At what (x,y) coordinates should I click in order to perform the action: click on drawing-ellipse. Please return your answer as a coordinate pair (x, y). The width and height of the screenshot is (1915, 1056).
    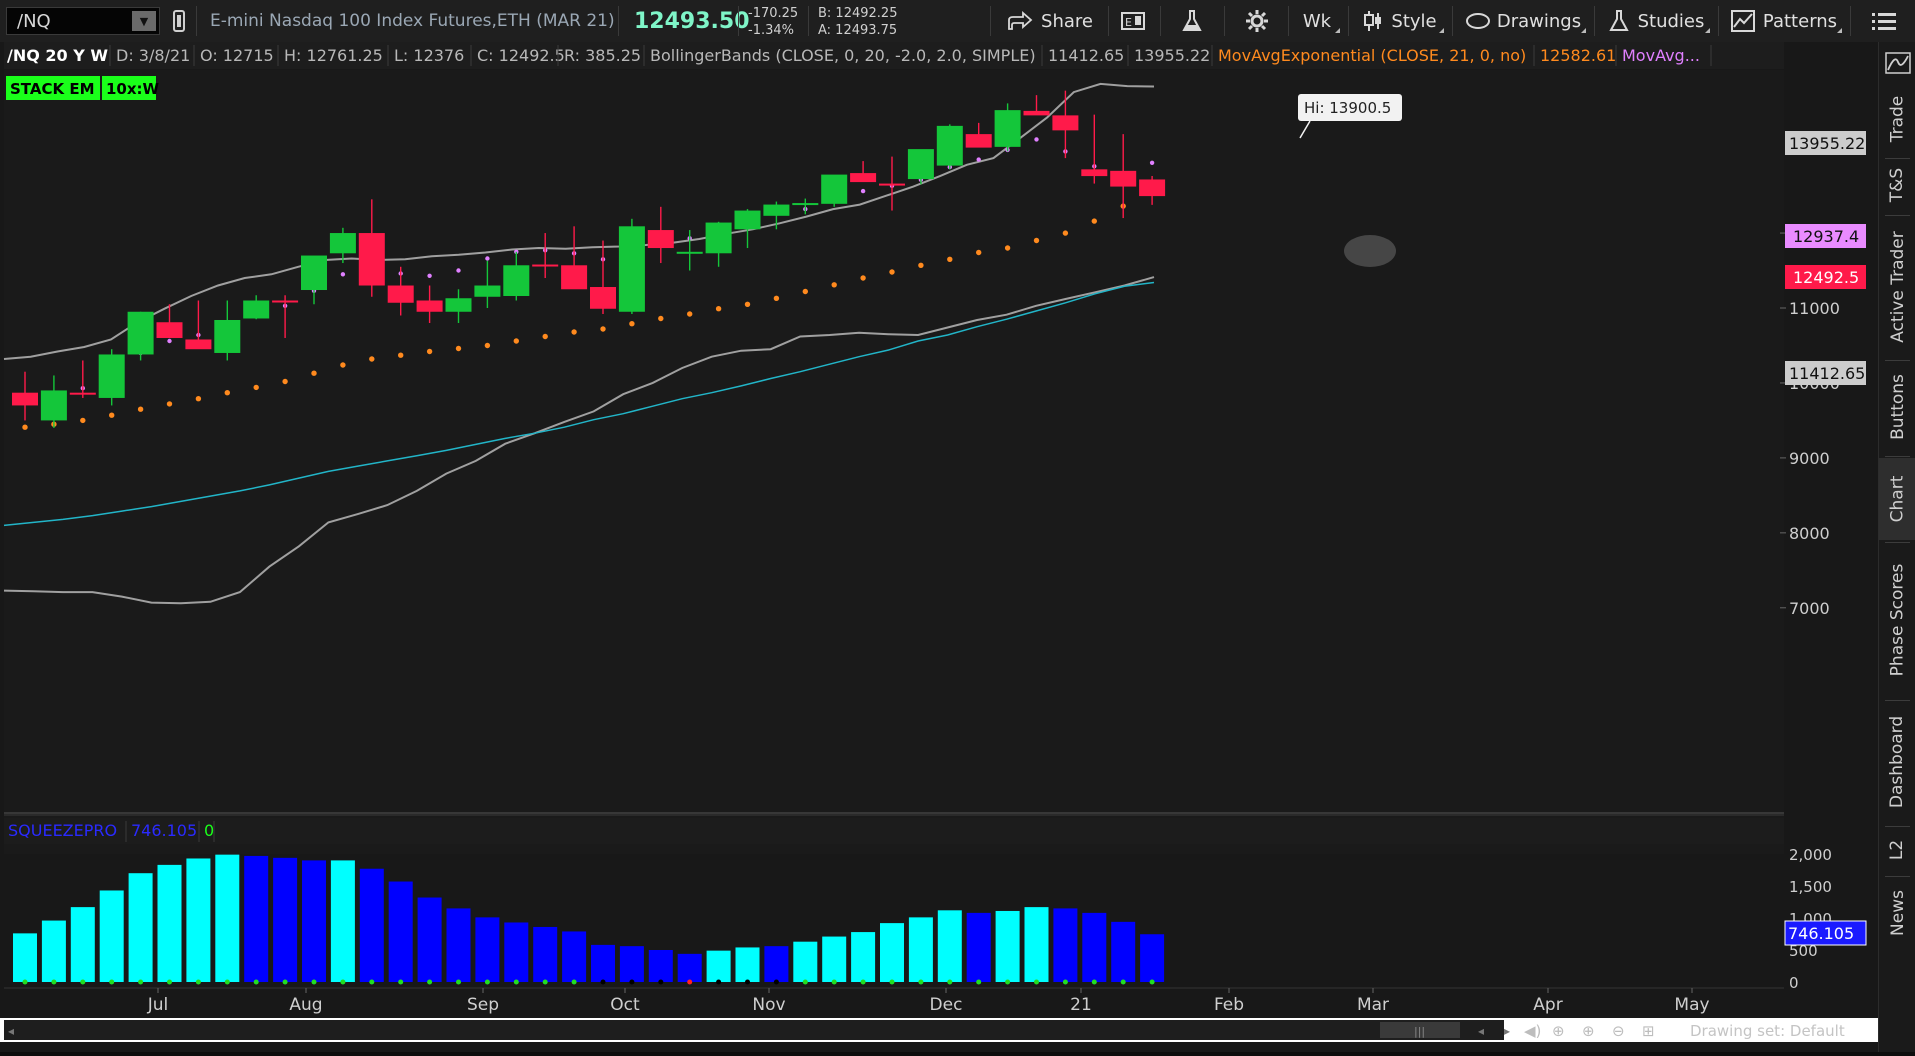
    Looking at the image, I should click on (1370, 251).